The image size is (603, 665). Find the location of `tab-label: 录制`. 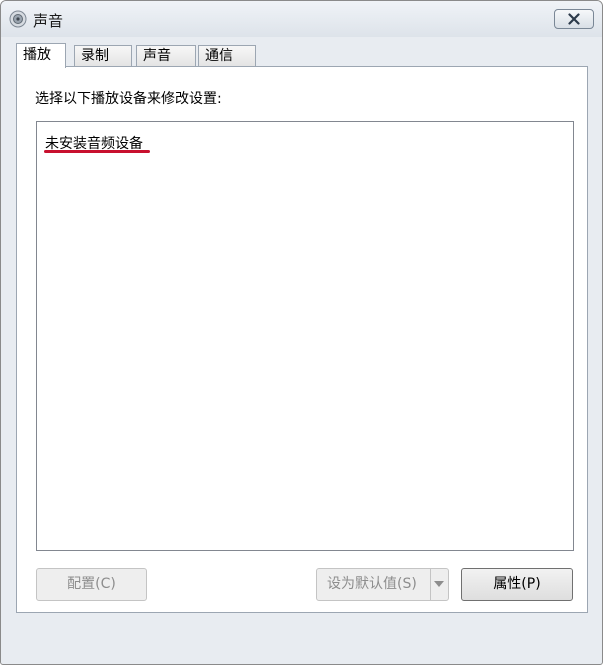

tab-label: 录制 is located at coordinates (95, 56).